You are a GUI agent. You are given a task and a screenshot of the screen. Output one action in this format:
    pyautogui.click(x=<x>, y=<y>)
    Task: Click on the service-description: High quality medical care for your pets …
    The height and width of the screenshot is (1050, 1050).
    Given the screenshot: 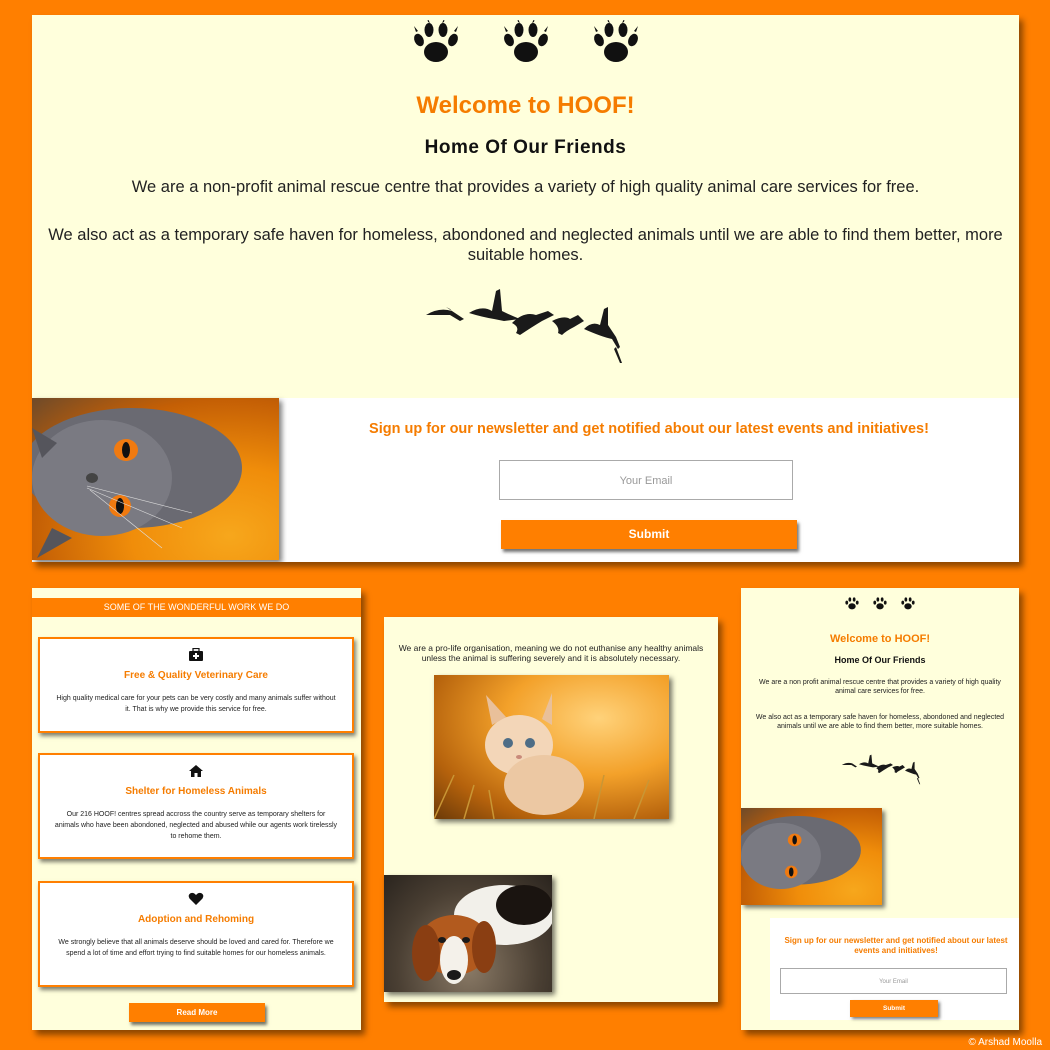 What is the action you would take?
    pyautogui.click(x=196, y=704)
    